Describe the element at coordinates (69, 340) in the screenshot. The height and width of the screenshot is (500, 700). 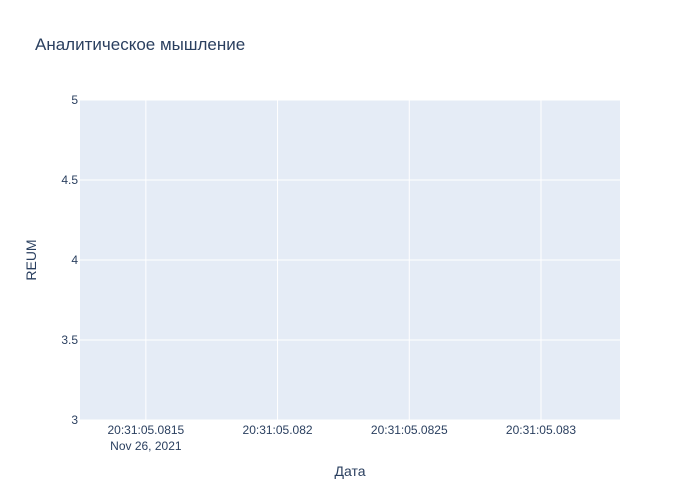
I see `y-tick-label-1: 3.5` at that location.